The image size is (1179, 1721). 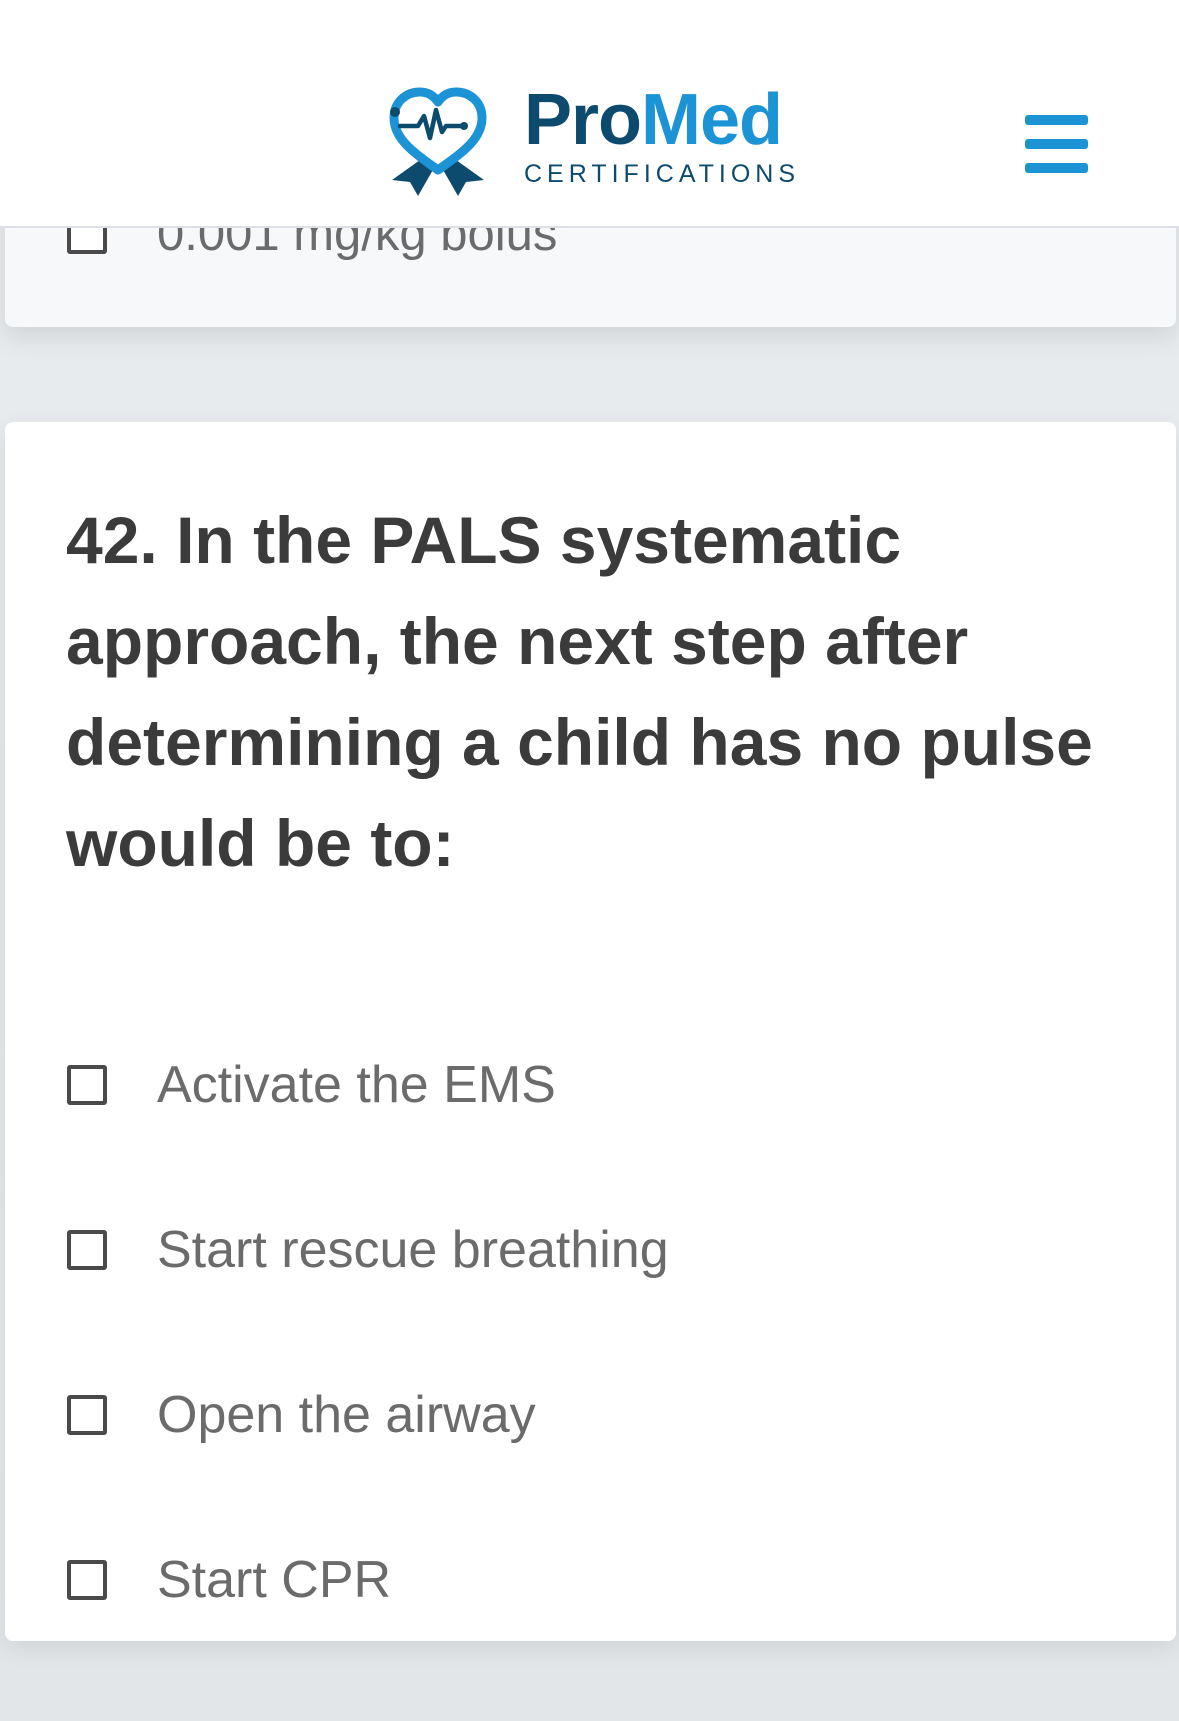 I want to click on brand-name: ProMed, so click(x=662, y=120).